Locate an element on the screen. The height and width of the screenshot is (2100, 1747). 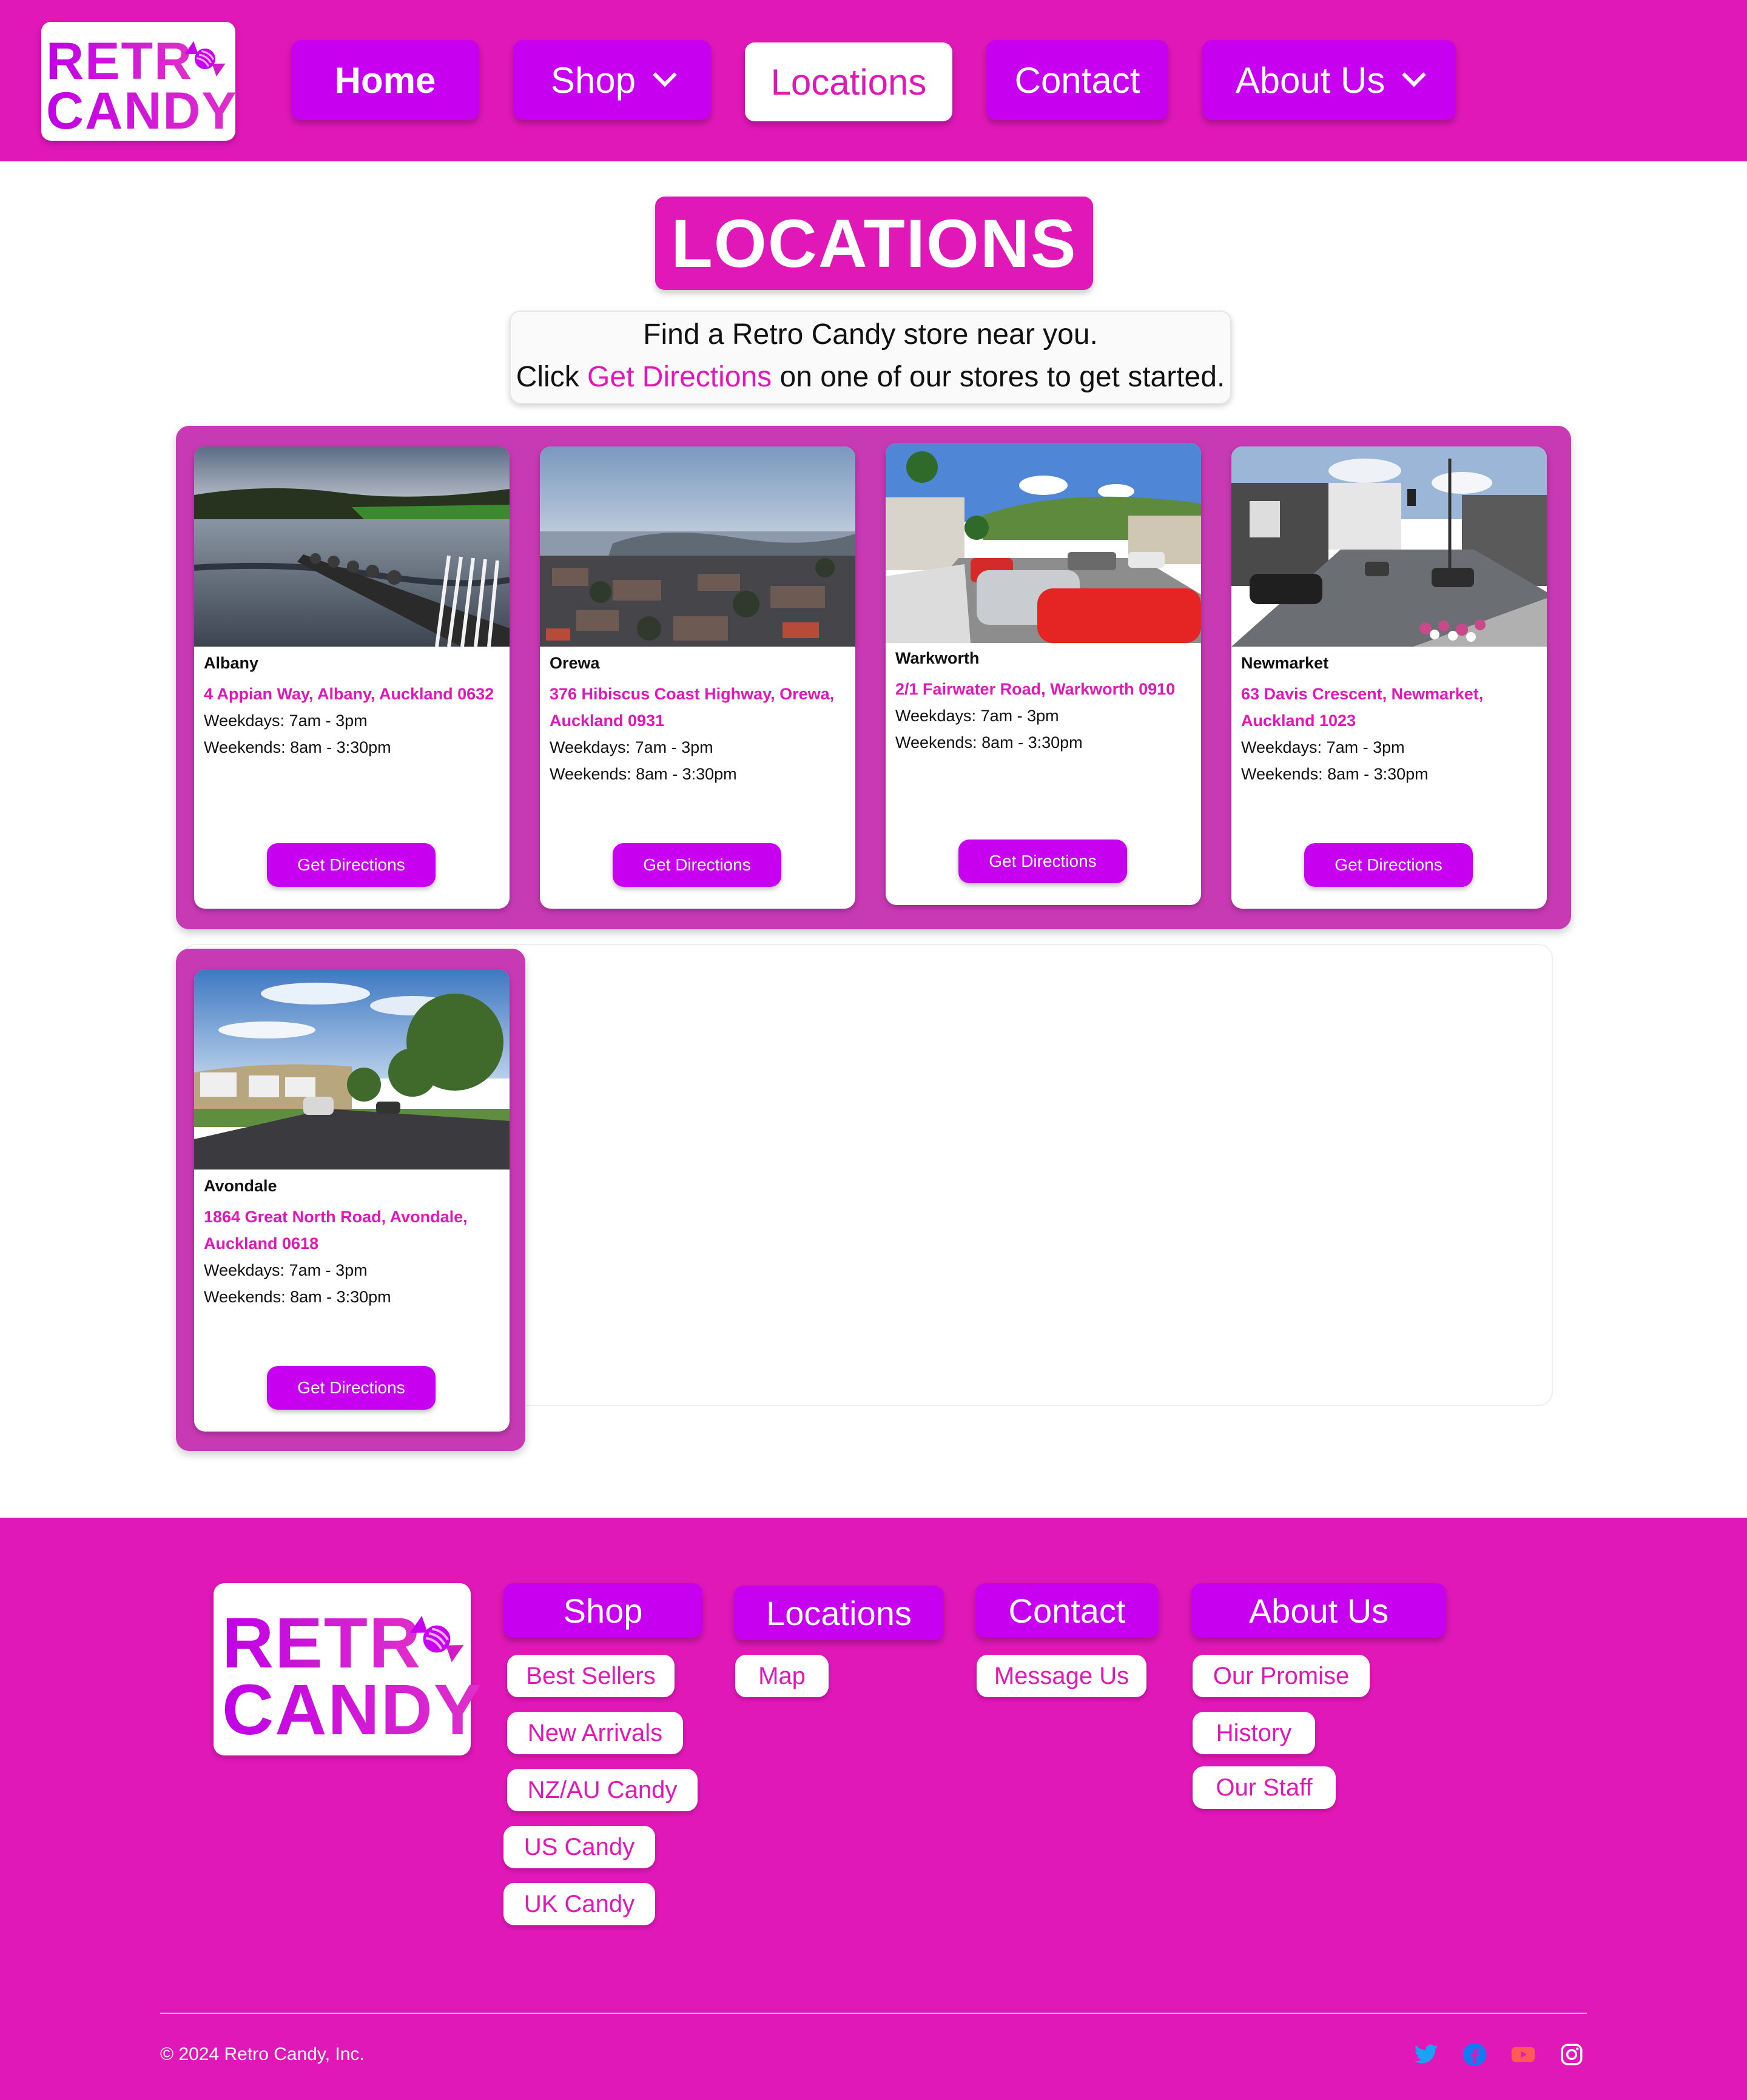
logo-text-line1: RETR is located at coordinates (120, 61).